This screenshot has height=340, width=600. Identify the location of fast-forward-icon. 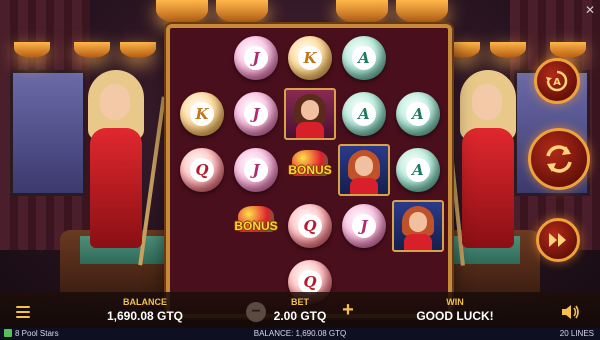
(558, 240).